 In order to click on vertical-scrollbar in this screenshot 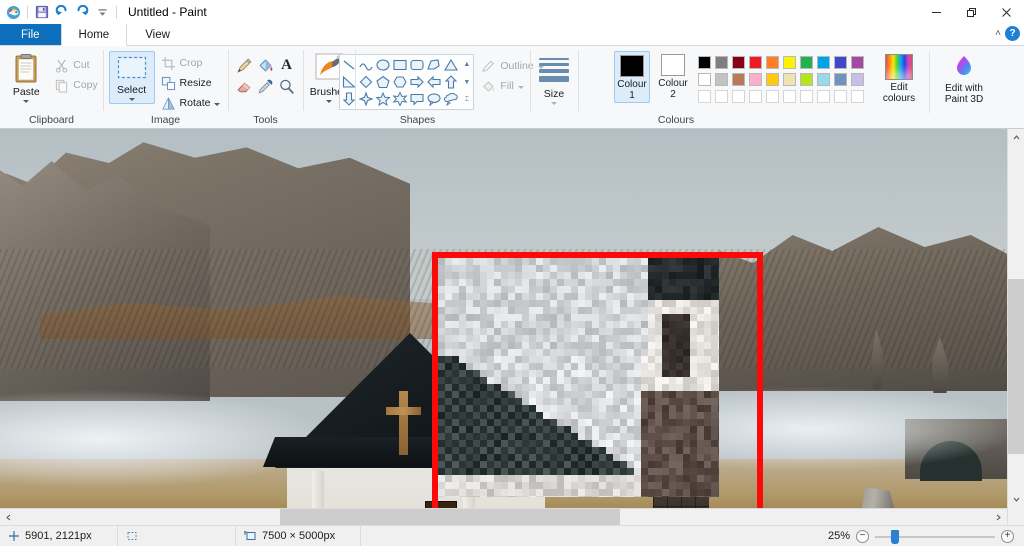, I will do `click(1015, 327)`.